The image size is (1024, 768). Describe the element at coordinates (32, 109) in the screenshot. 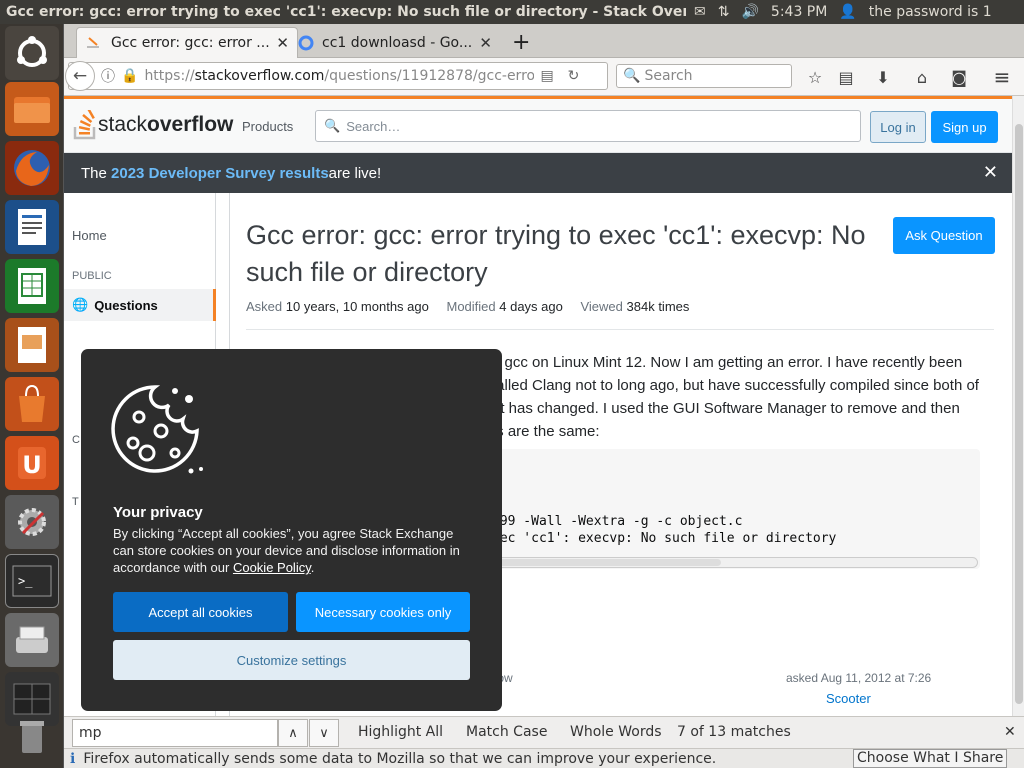

I see `files-icon` at that location.